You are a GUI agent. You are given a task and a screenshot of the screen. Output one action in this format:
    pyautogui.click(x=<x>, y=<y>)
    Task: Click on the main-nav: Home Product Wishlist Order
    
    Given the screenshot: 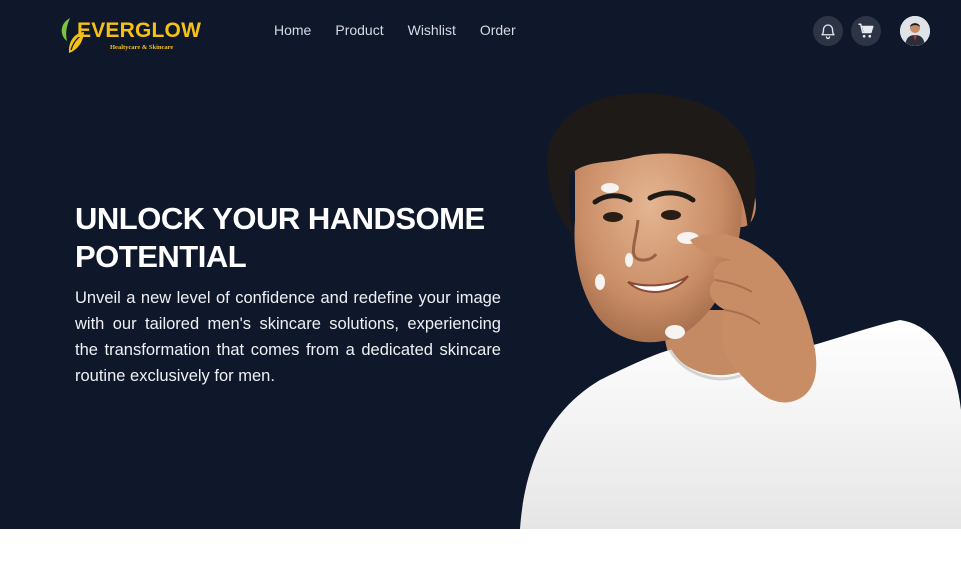 What is the action you would take?
    pyautogui.click(x=395, y=30)
    